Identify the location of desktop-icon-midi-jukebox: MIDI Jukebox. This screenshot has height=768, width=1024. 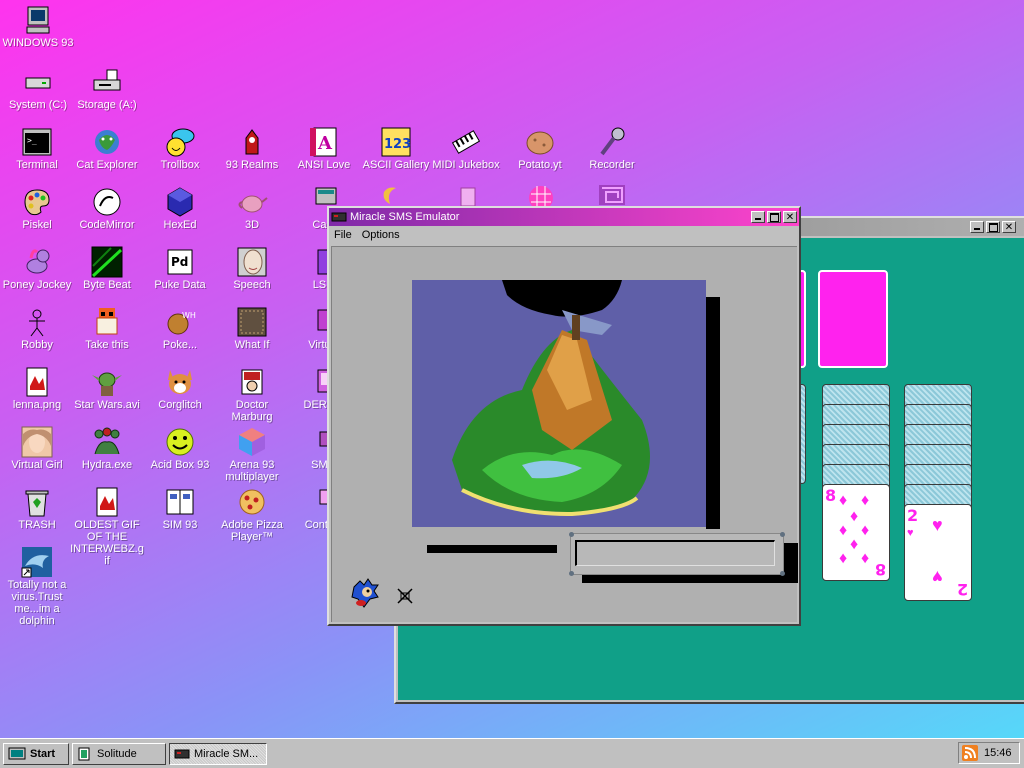
(466, 148).